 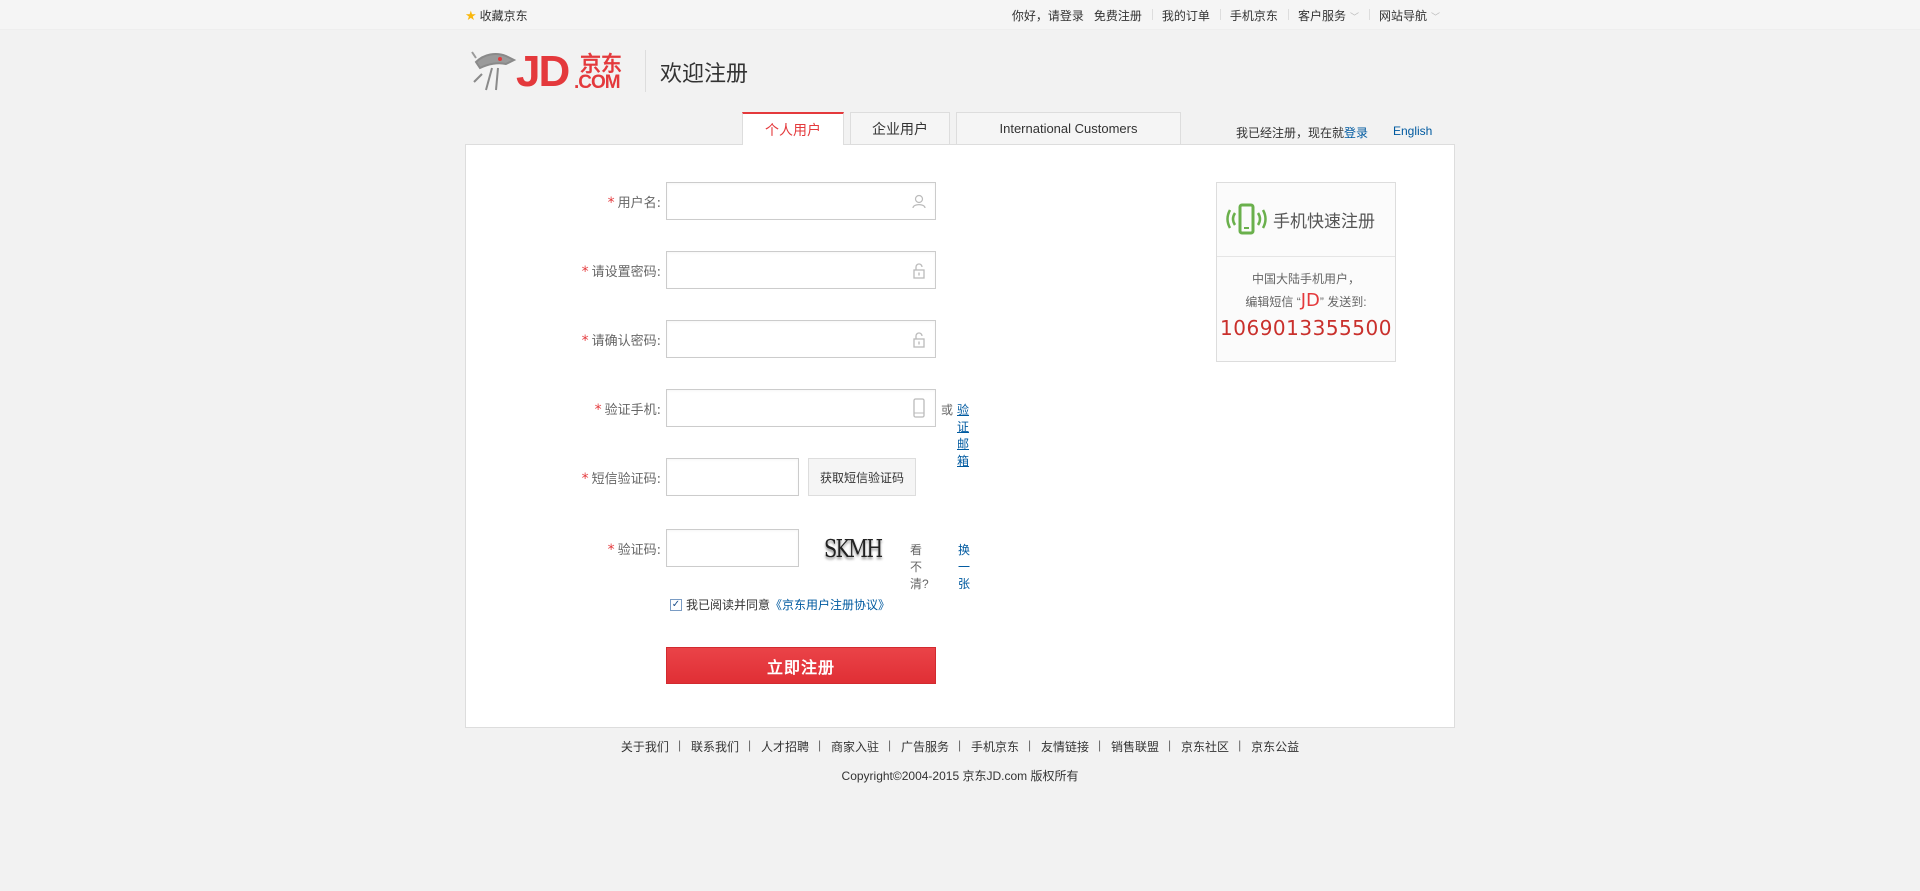 What do you see at coordinates (801, 270) in the screenshot?
I see `password-input` at bounding box center [801, 270].